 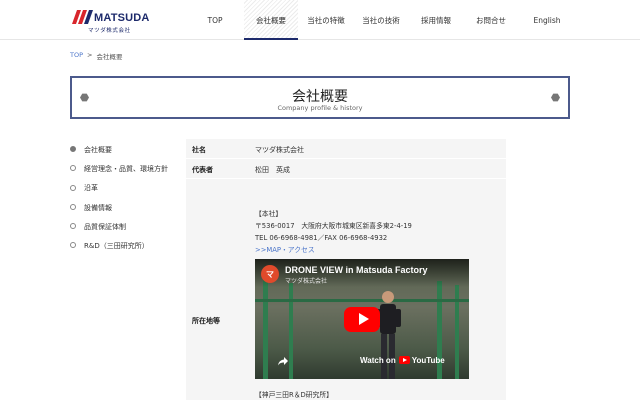 I want to click on logo-subtitle: マツダ株式会社, so click(x=109, y=31).